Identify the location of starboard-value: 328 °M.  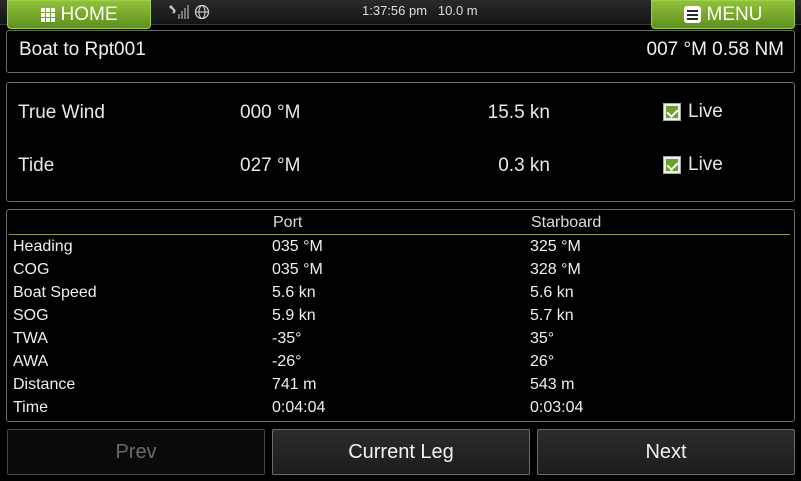
(555, 269).